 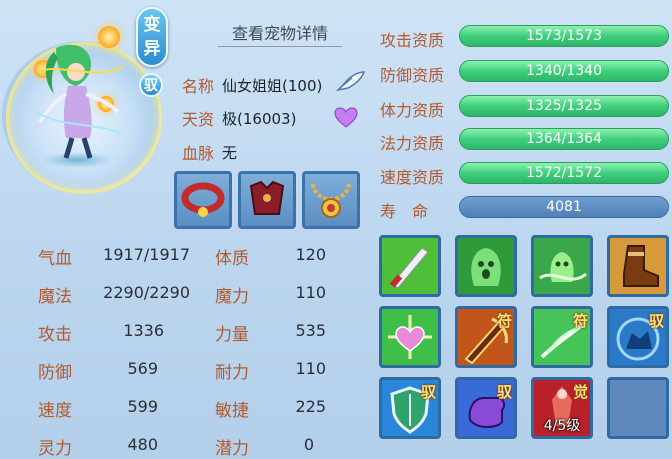 I want to click on red-collar-icon, so click(x=203, y=199).